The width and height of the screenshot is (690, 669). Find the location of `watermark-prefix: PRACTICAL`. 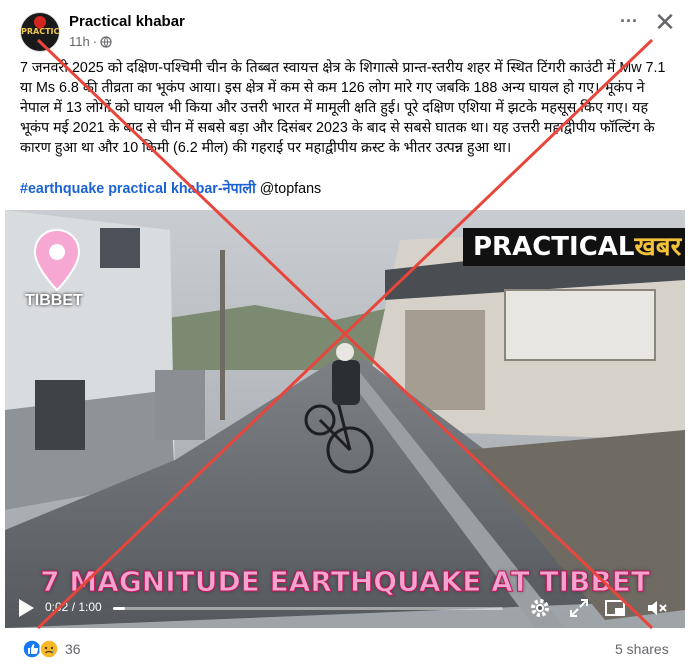

watermark-prefix: PRACTICAL is located at coordinates (554, 247).